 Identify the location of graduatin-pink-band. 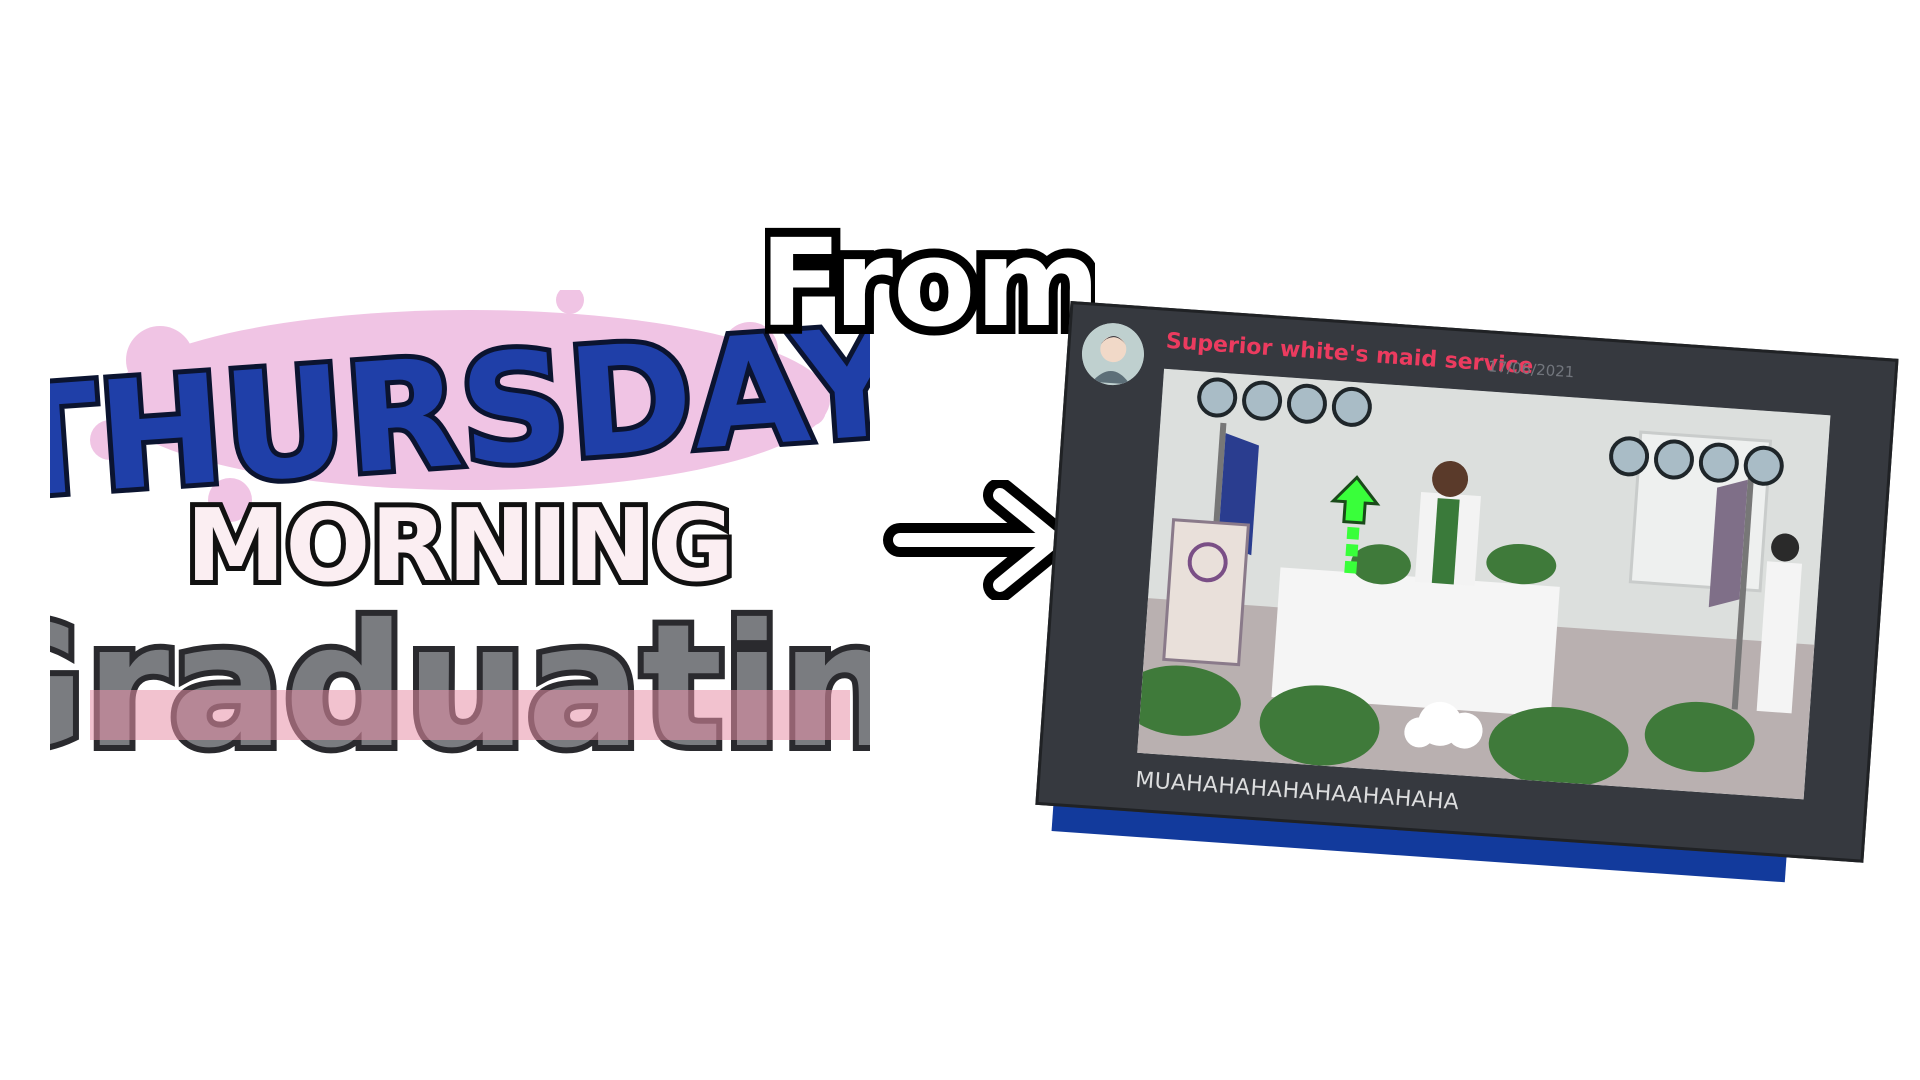
(470, 715).